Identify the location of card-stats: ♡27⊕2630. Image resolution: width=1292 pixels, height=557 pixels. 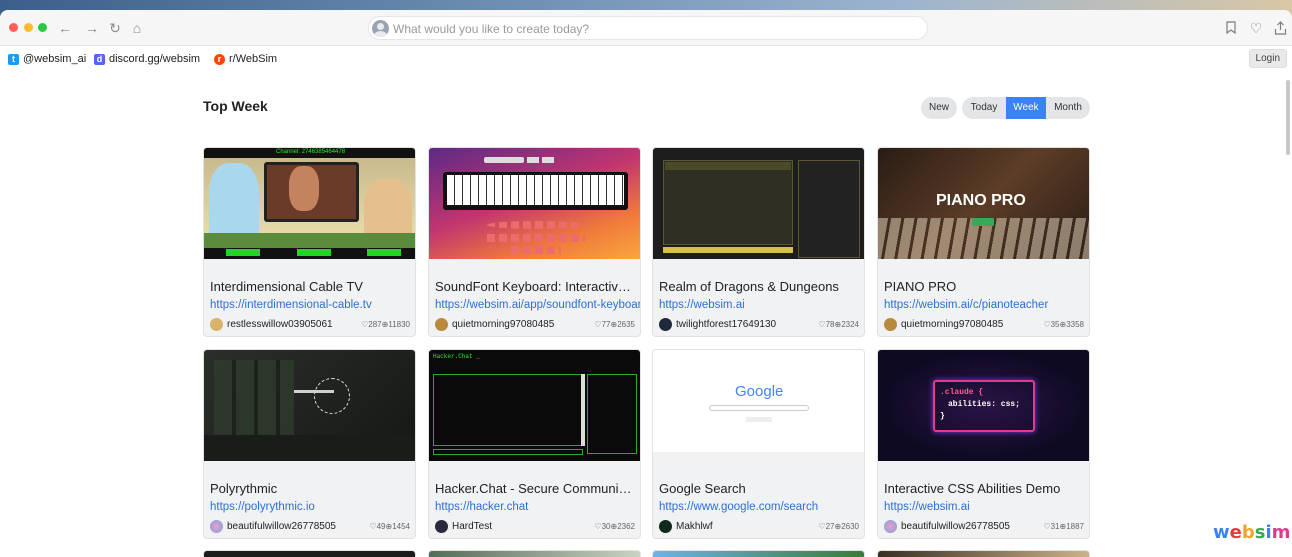
(838, 526).